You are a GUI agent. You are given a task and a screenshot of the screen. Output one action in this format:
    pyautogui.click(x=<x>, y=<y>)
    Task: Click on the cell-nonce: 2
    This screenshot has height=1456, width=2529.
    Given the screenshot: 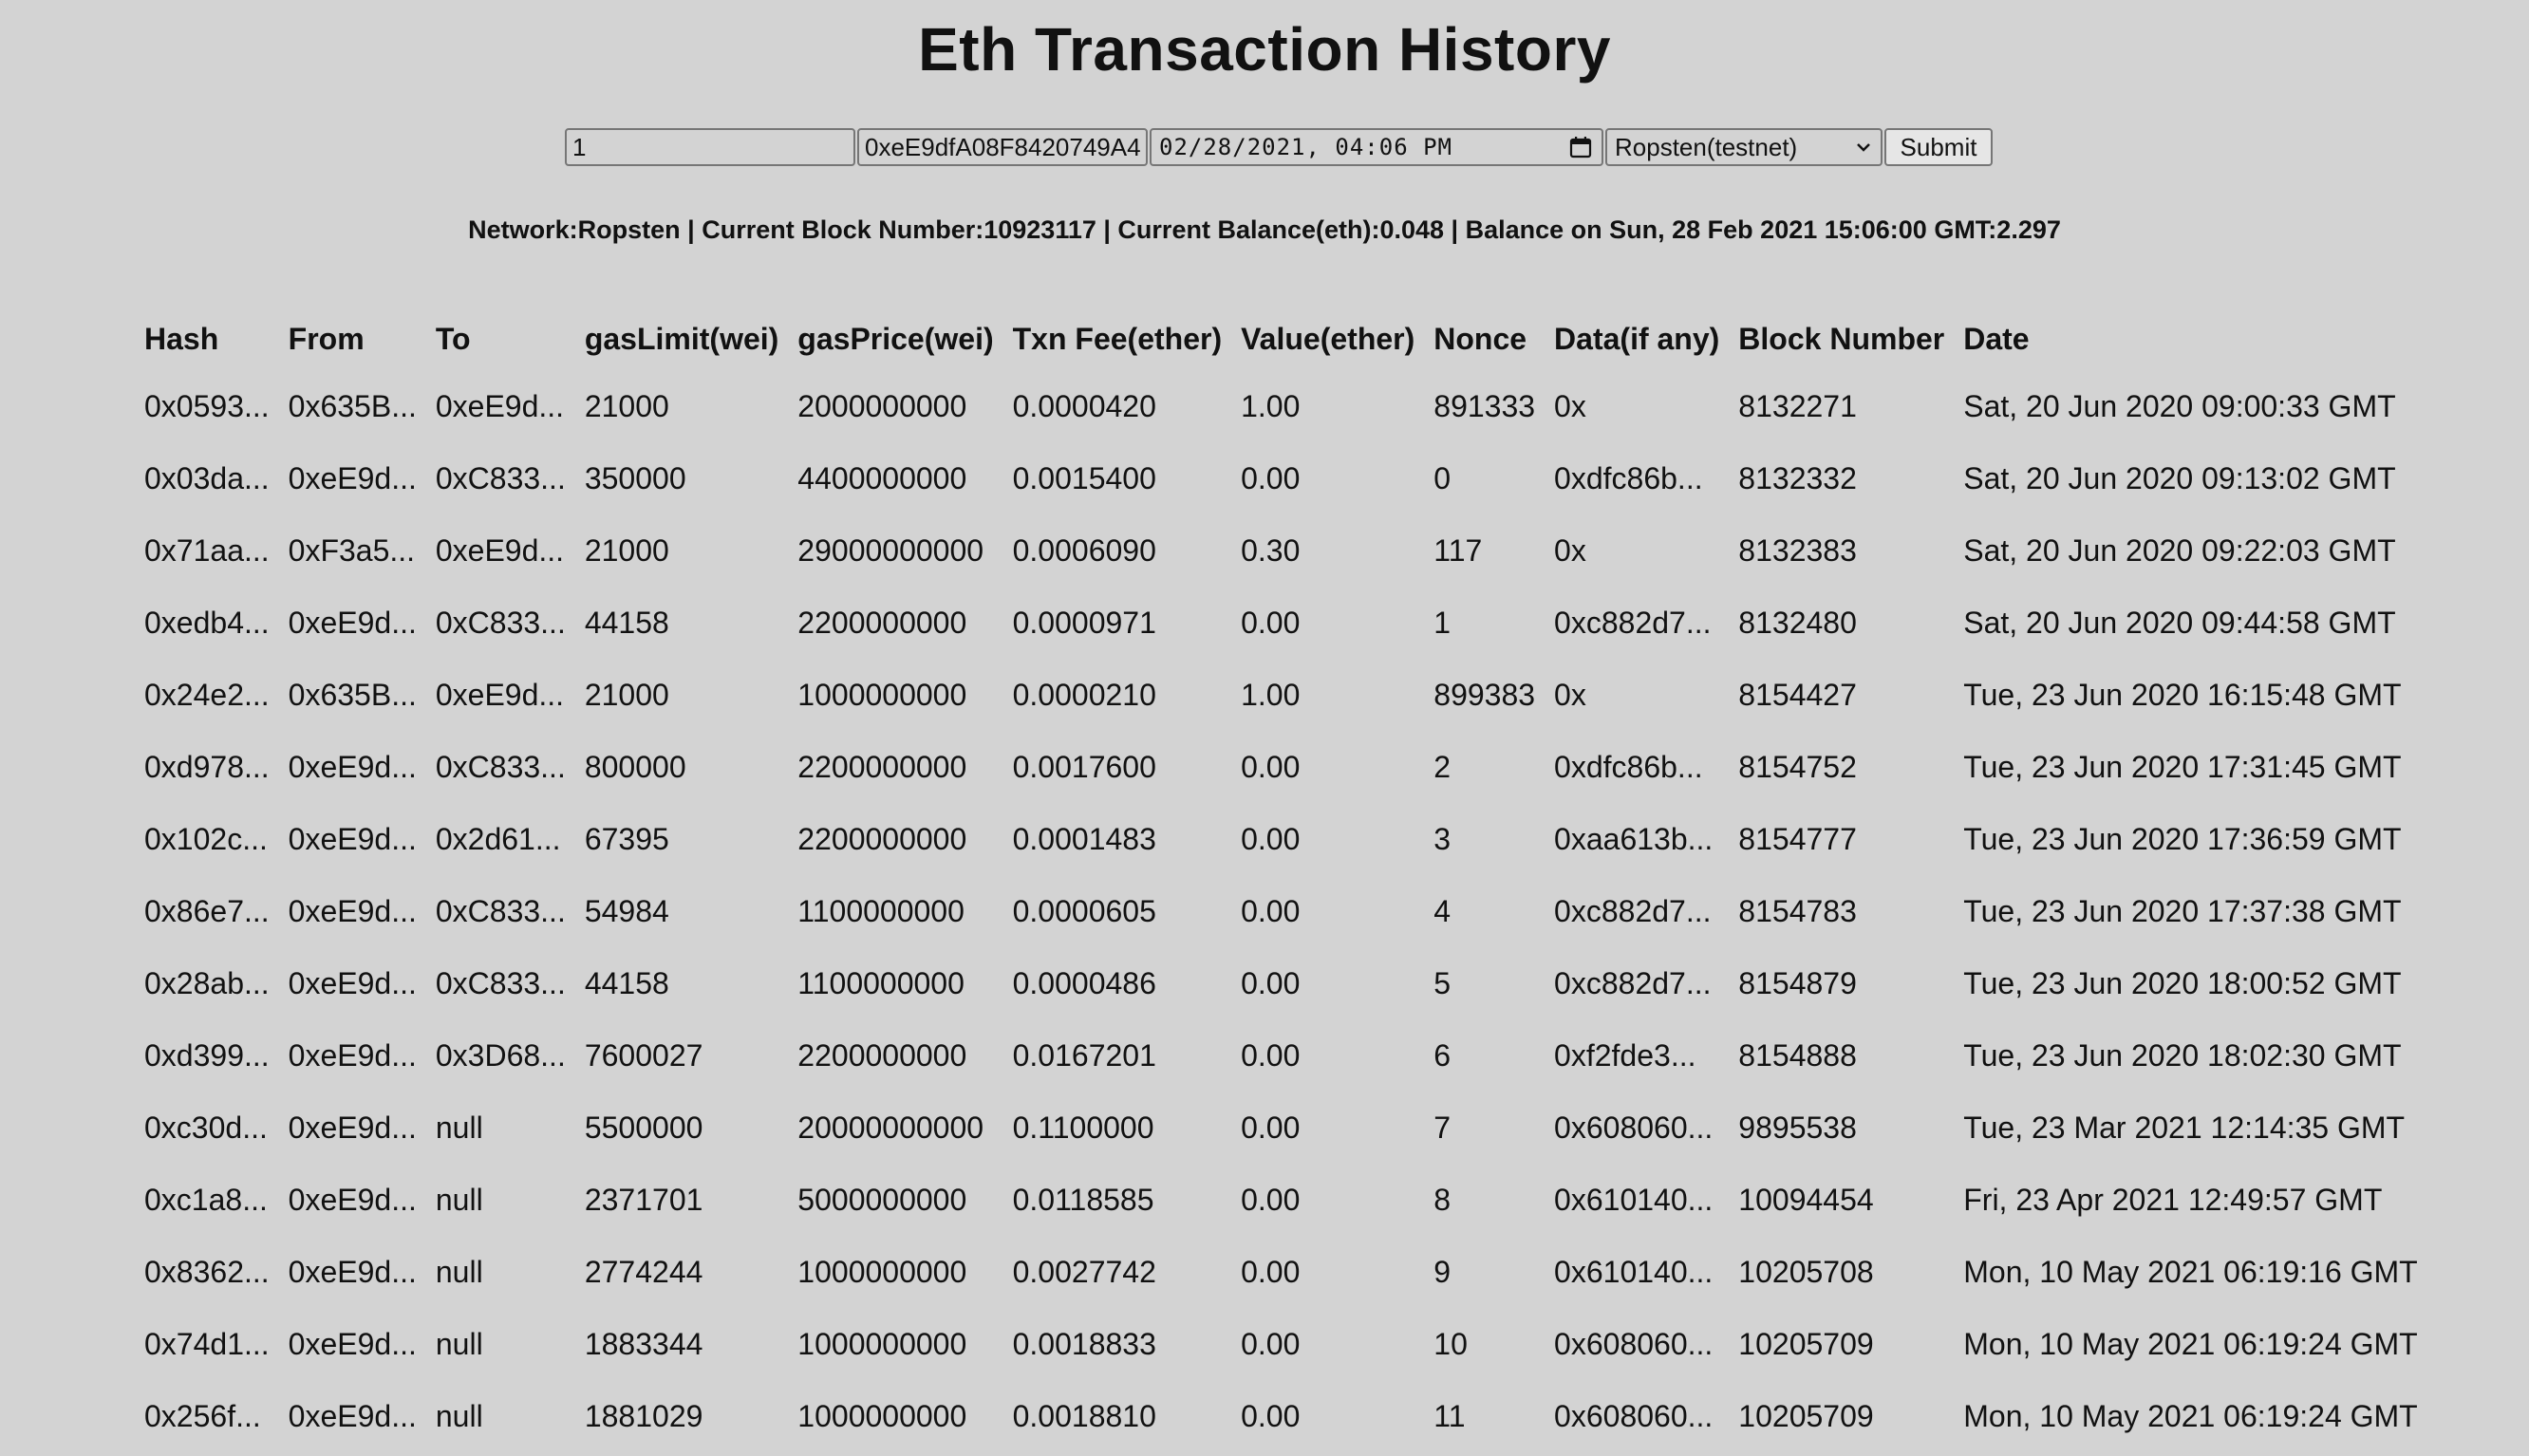 What is the action you would take?
    pyautogui.click(x=1442, y=767)
    